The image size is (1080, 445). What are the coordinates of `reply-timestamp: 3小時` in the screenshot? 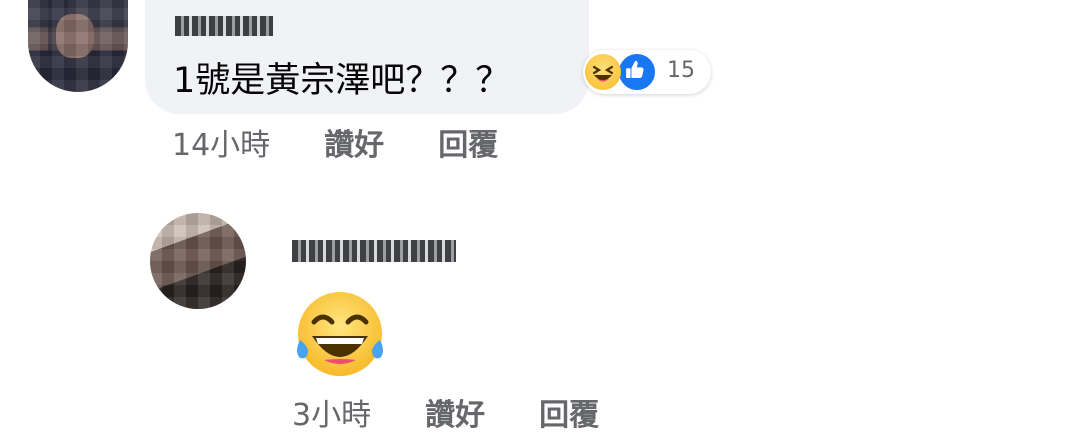 It's located at (331, 412).